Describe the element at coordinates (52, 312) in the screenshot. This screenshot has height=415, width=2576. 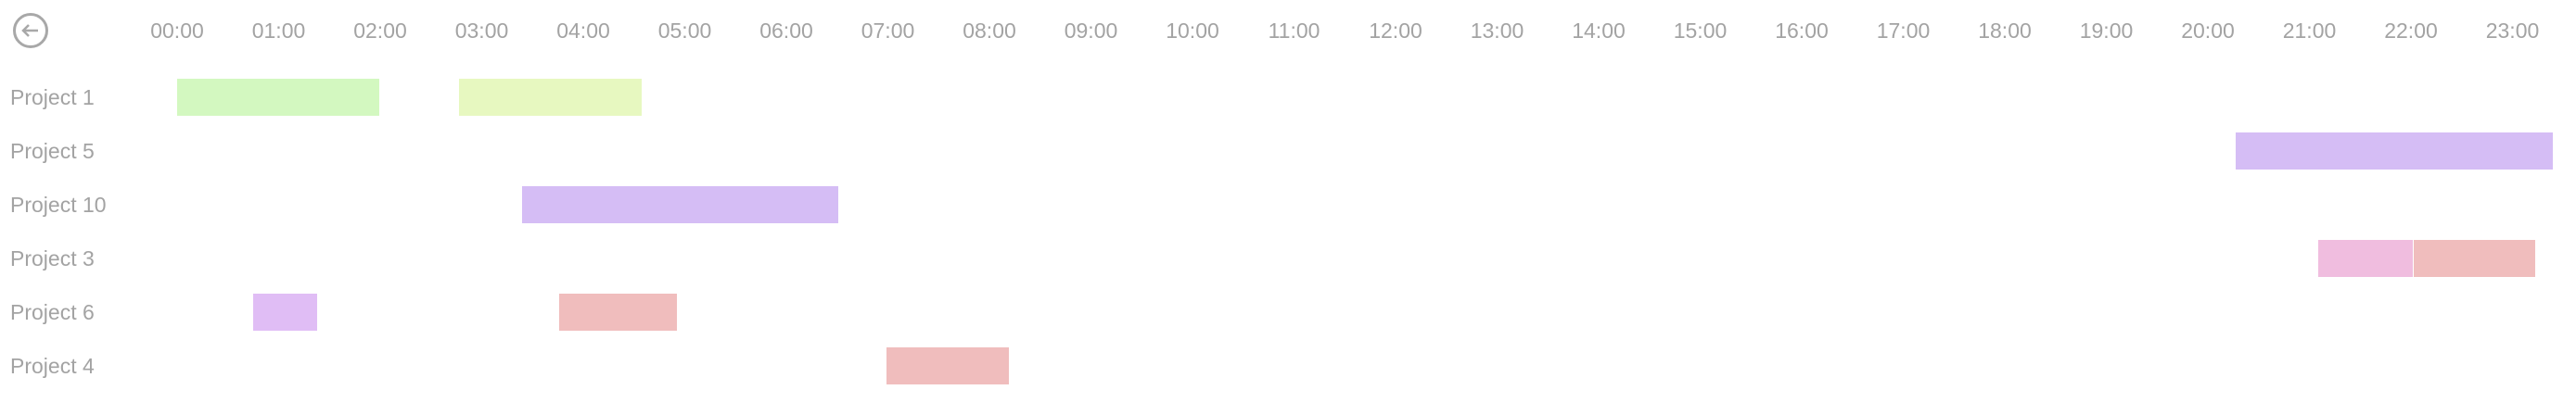
I see `row-label: Project 6` at that location.